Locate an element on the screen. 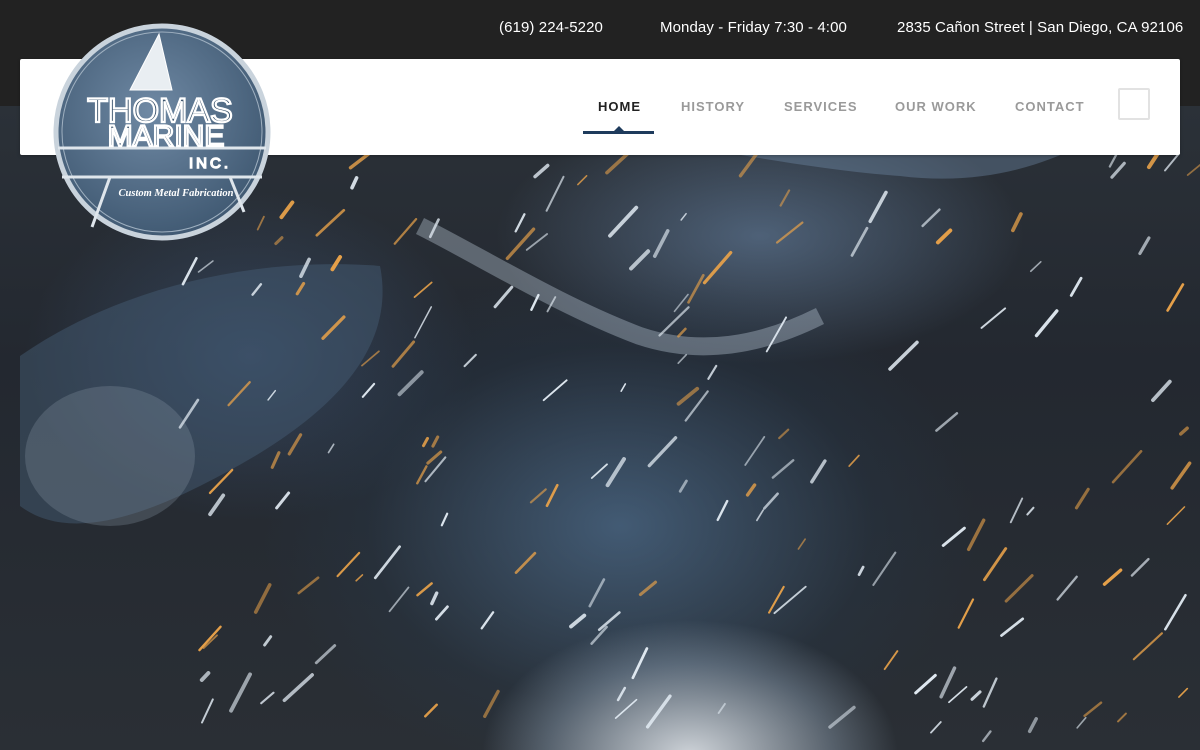 The image size is (1200, 750). nav-item-services: SERVICES is located at coordinates (821, 106).